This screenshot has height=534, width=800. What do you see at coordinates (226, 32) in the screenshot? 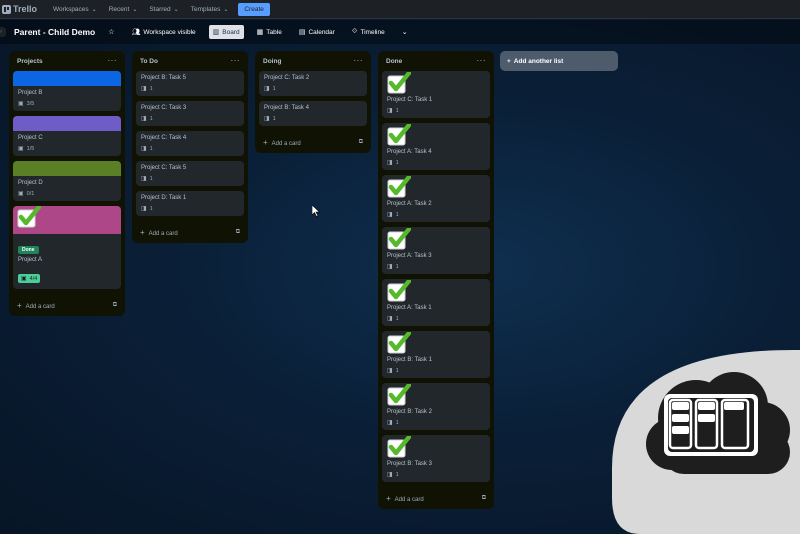
I see `view-board-button: ▥ Board` at bounding box center [226, 32].